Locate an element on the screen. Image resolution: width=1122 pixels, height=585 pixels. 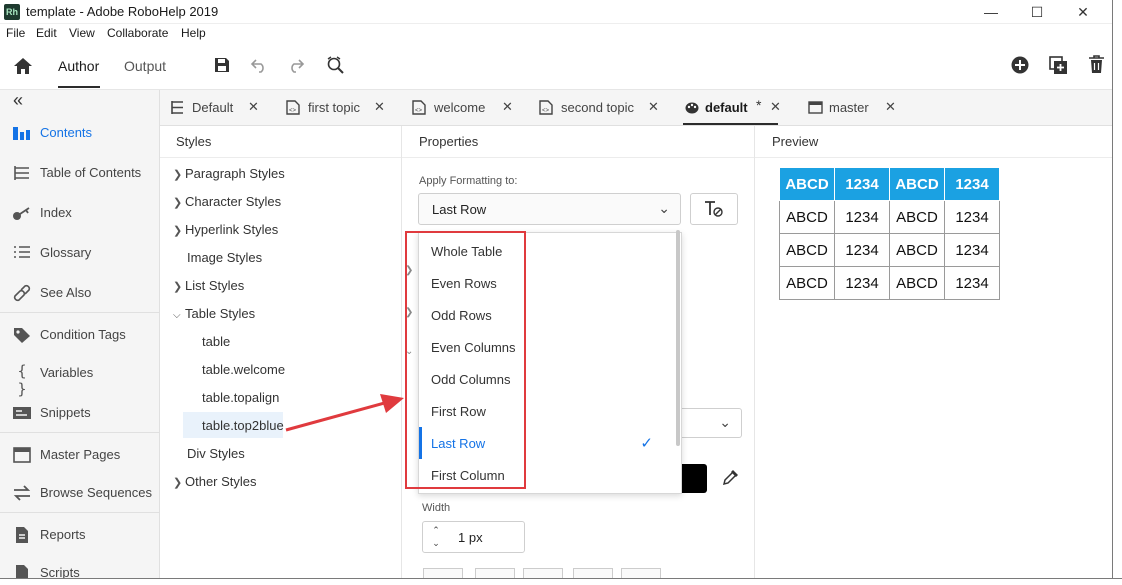
undo-icon is located at coordinates (259, 65).